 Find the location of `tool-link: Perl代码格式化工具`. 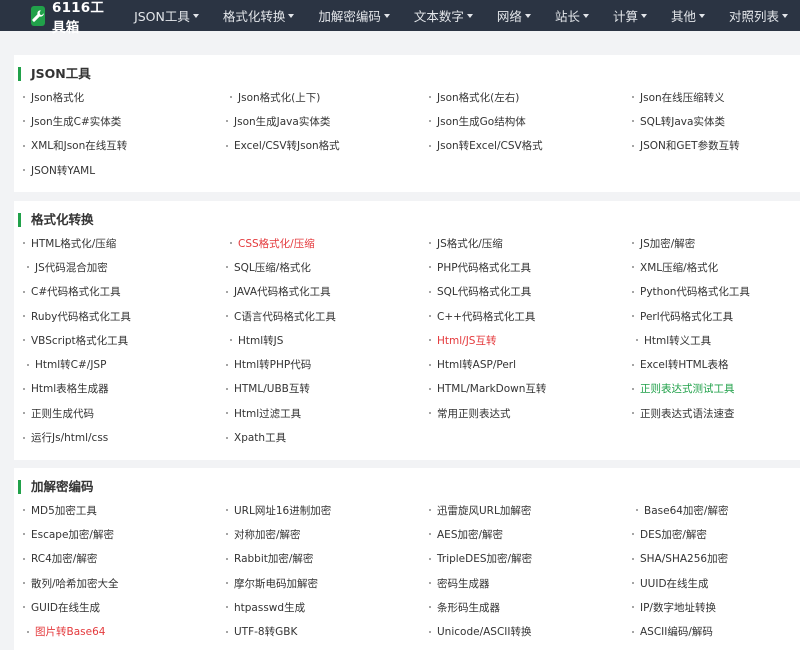

tool-link: Perl代码格式化工具 is located at coordinates (716, 316).